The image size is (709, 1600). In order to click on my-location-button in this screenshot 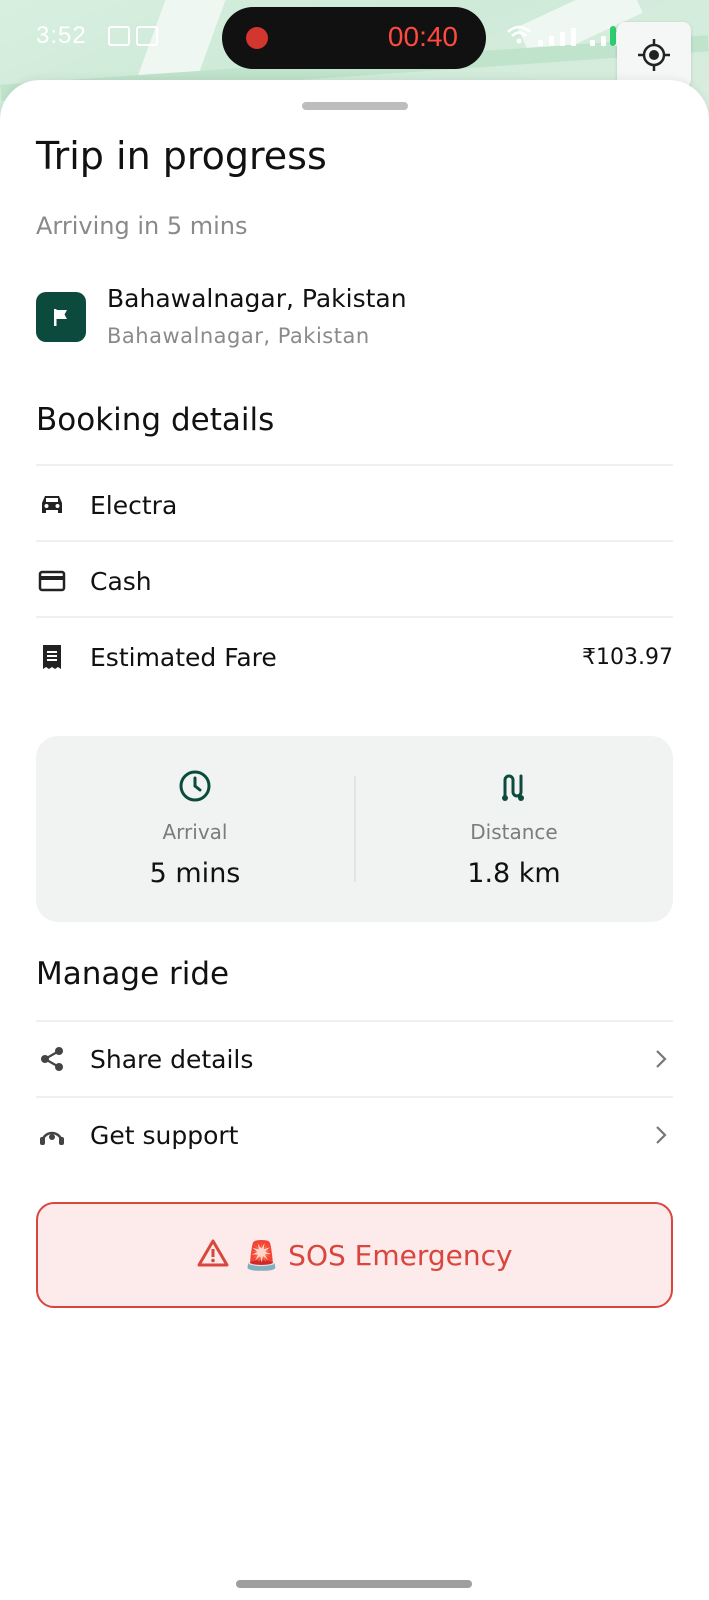, I will do `click(654, 55)`.